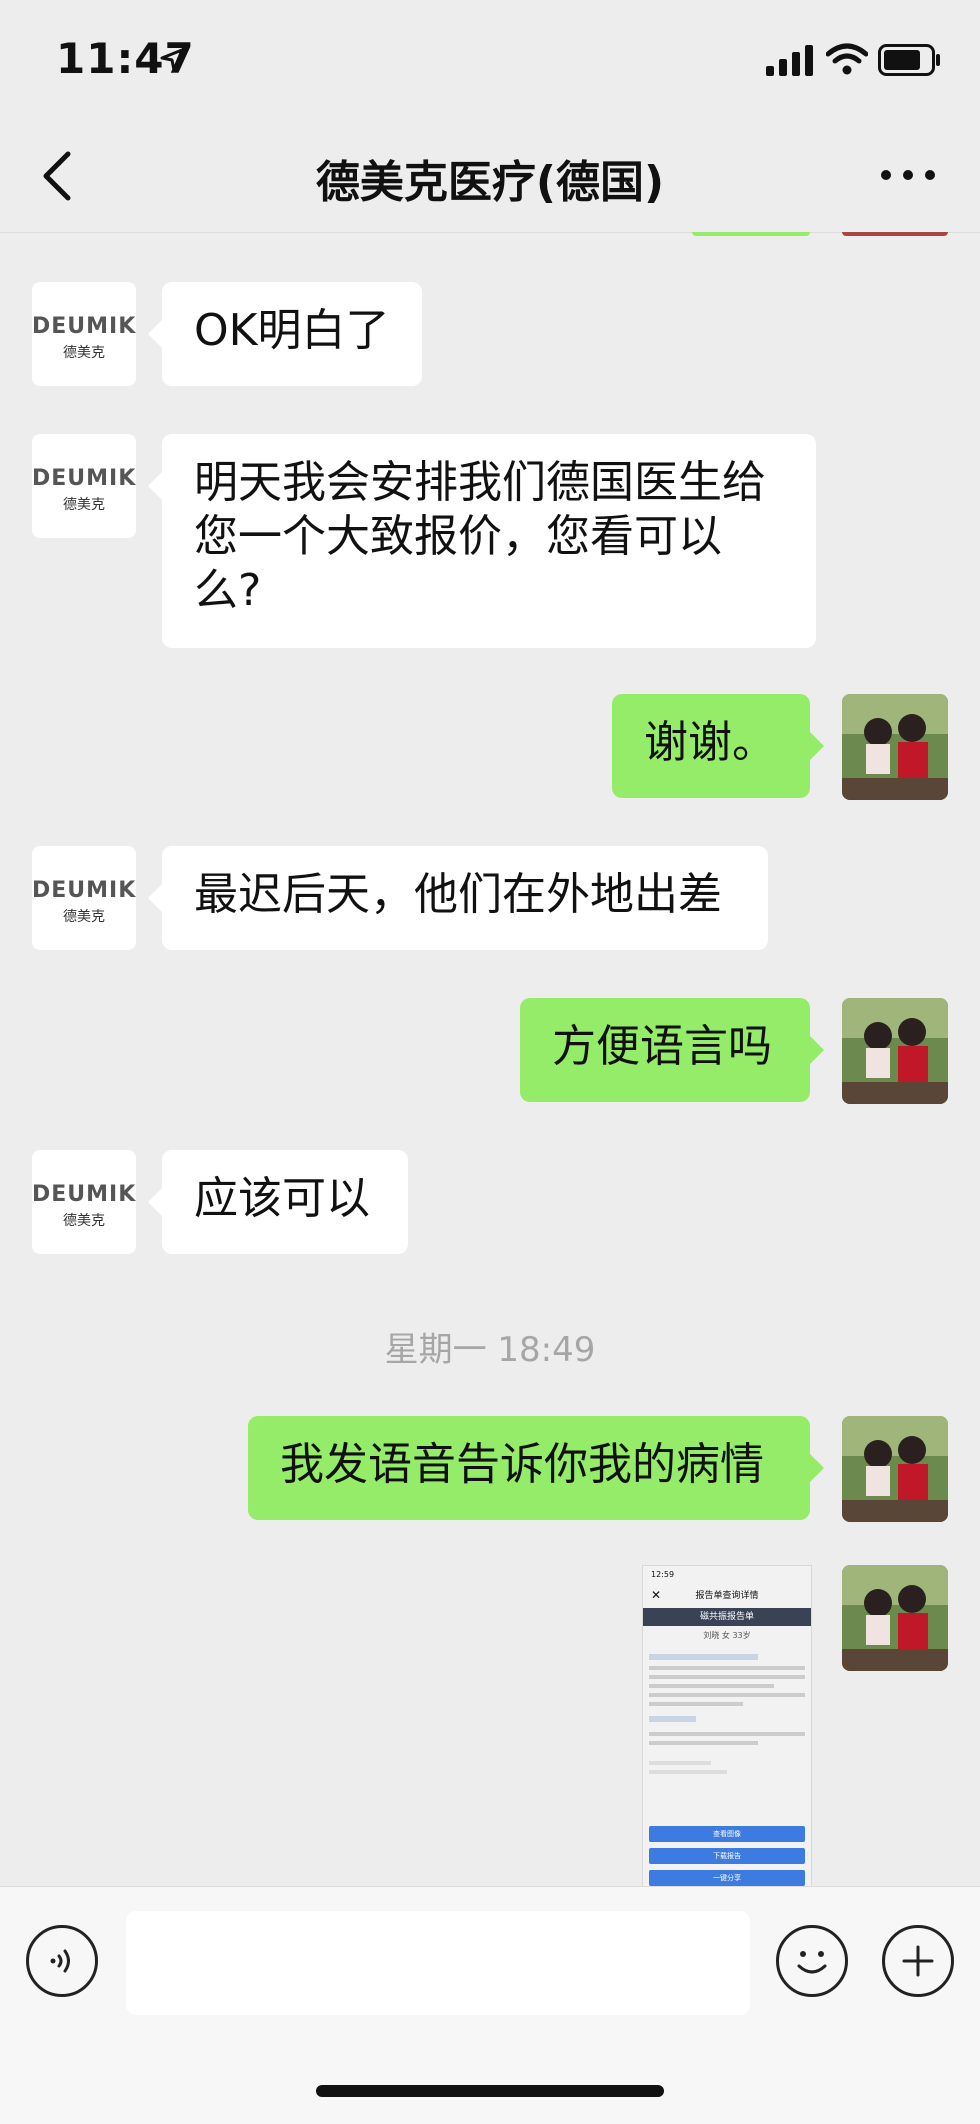 Image resolution: width=980 pixels, height=2124 pixels. I want to click on message-text: 我发语音告诉你我的病情, so click(522, 1464).